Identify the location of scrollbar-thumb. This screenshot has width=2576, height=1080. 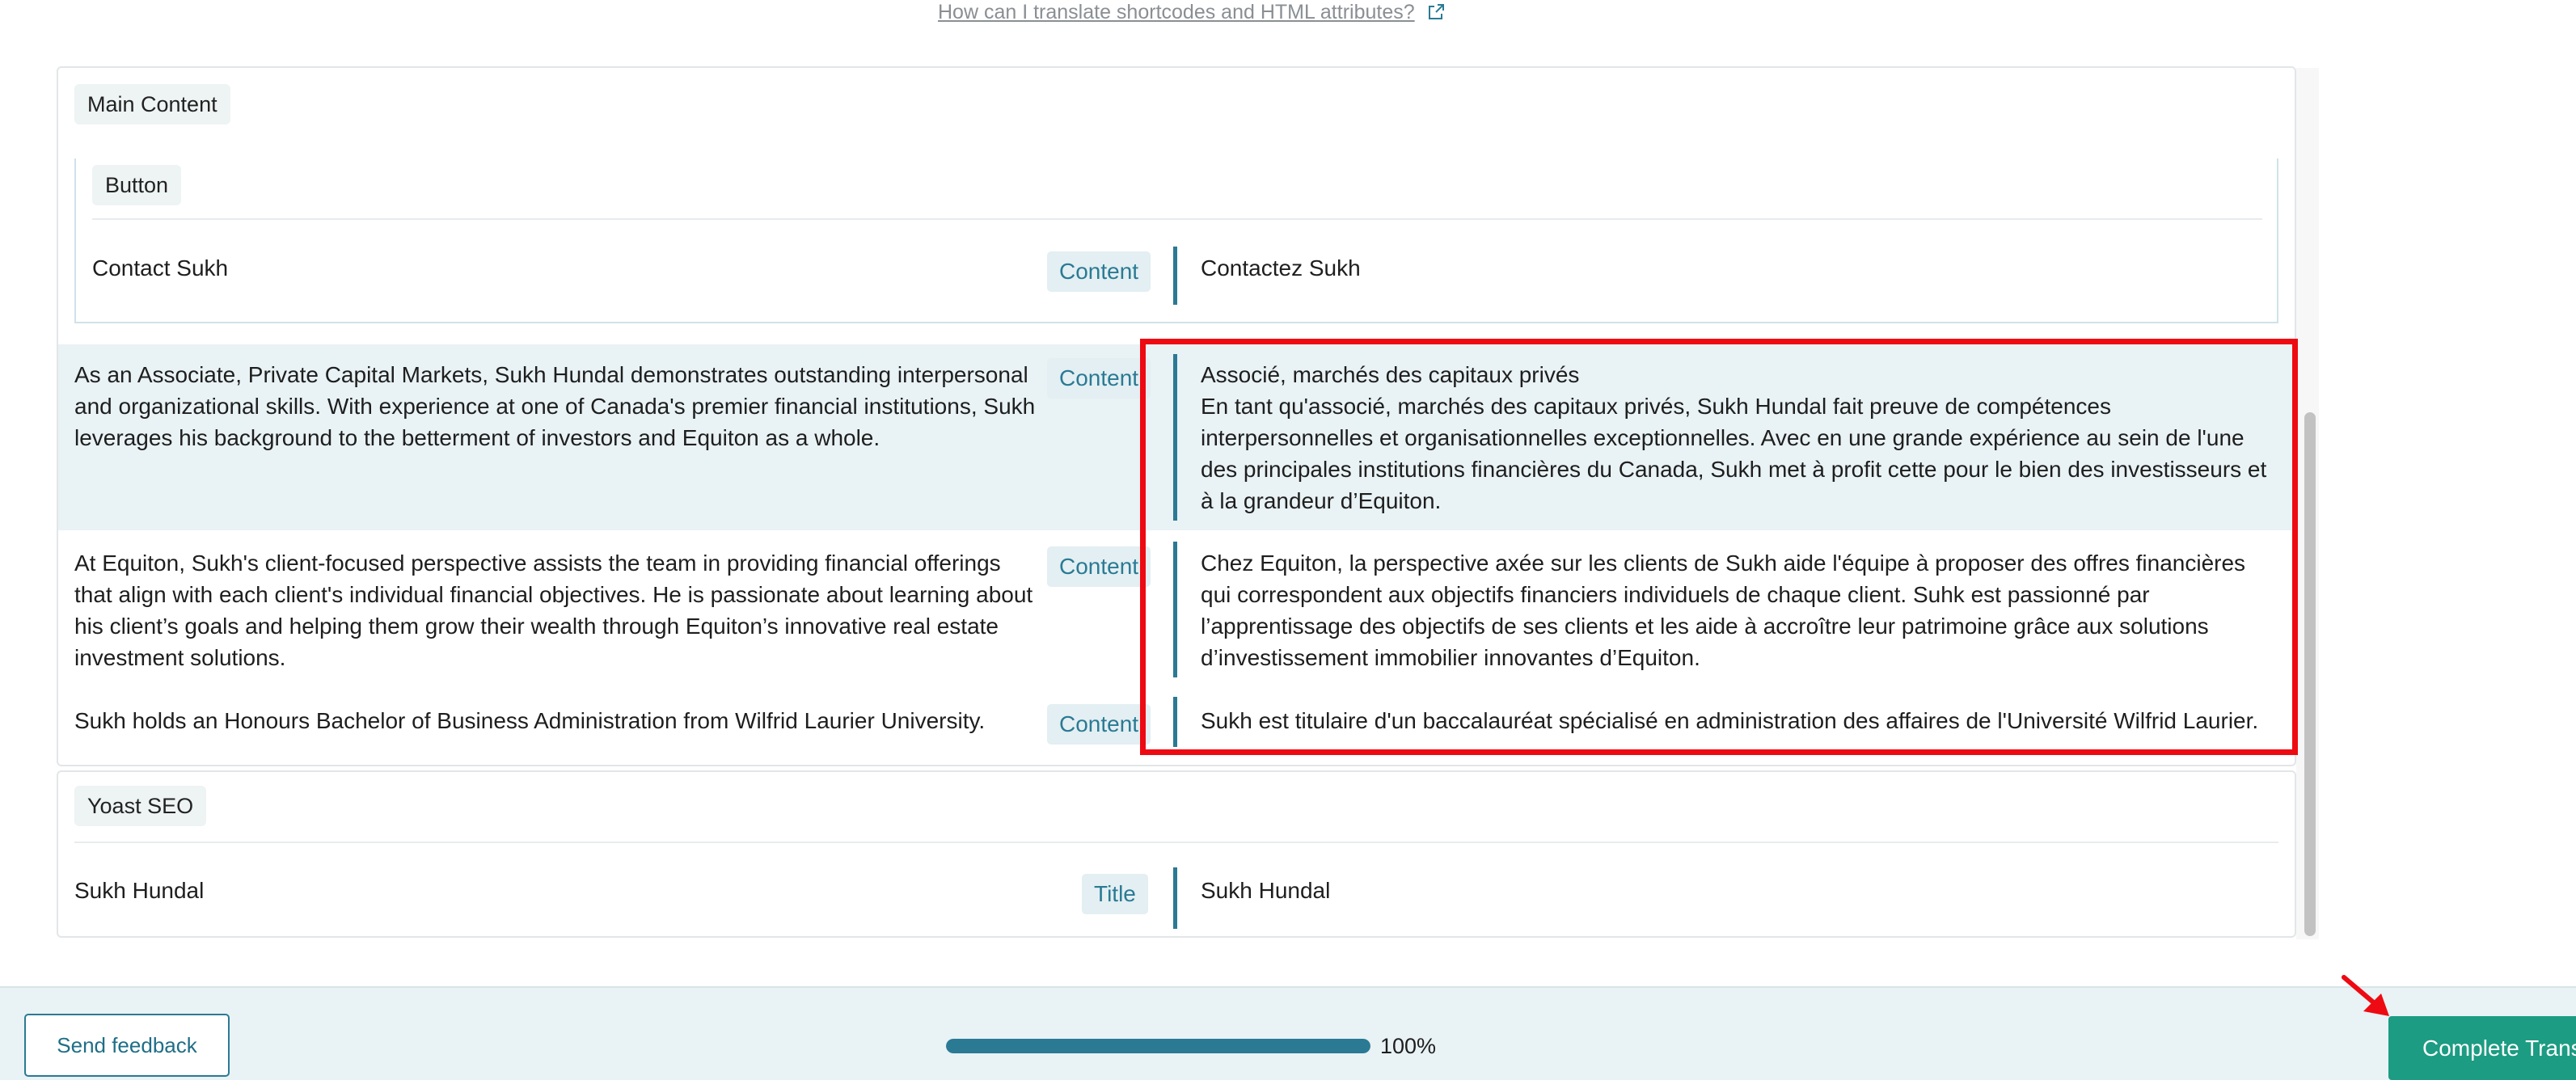
(2310, 674).